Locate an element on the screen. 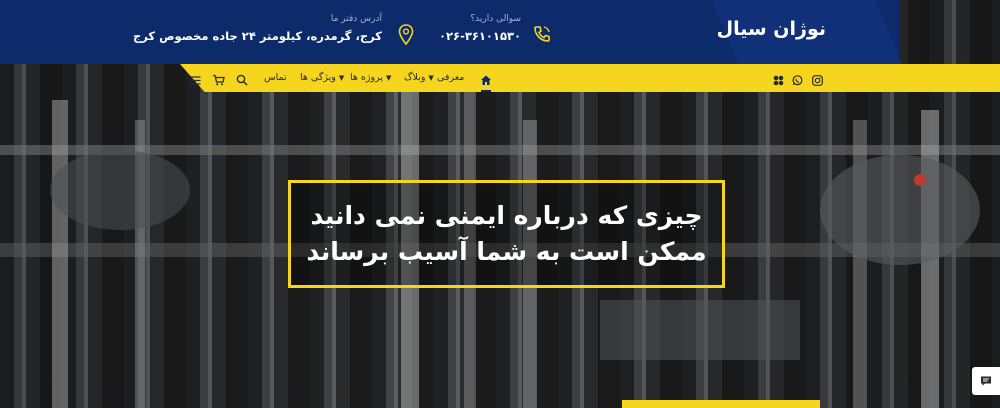 The height and width of the screenshot is (408, 1000). nav-item-label: تماس is located at coordinates (275, 77).